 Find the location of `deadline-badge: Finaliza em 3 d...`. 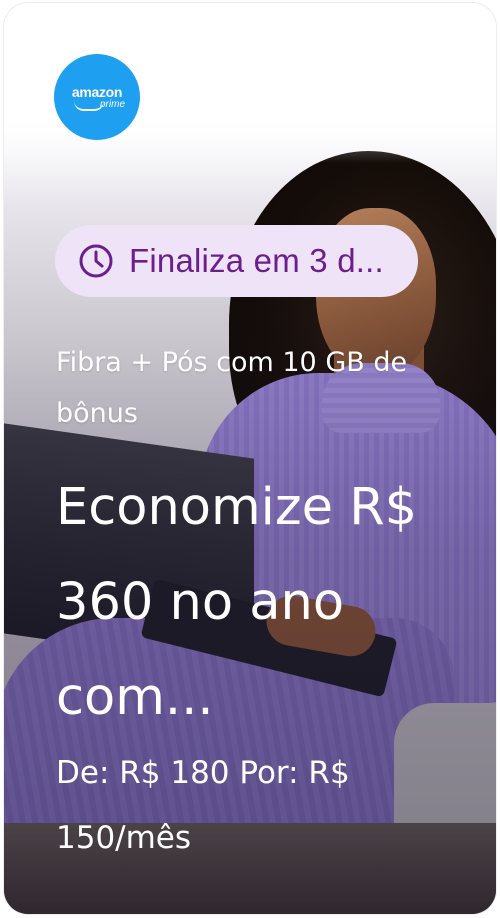

deadline-badge: Finaliza em 3 d... is located at coordinates (236, 261).